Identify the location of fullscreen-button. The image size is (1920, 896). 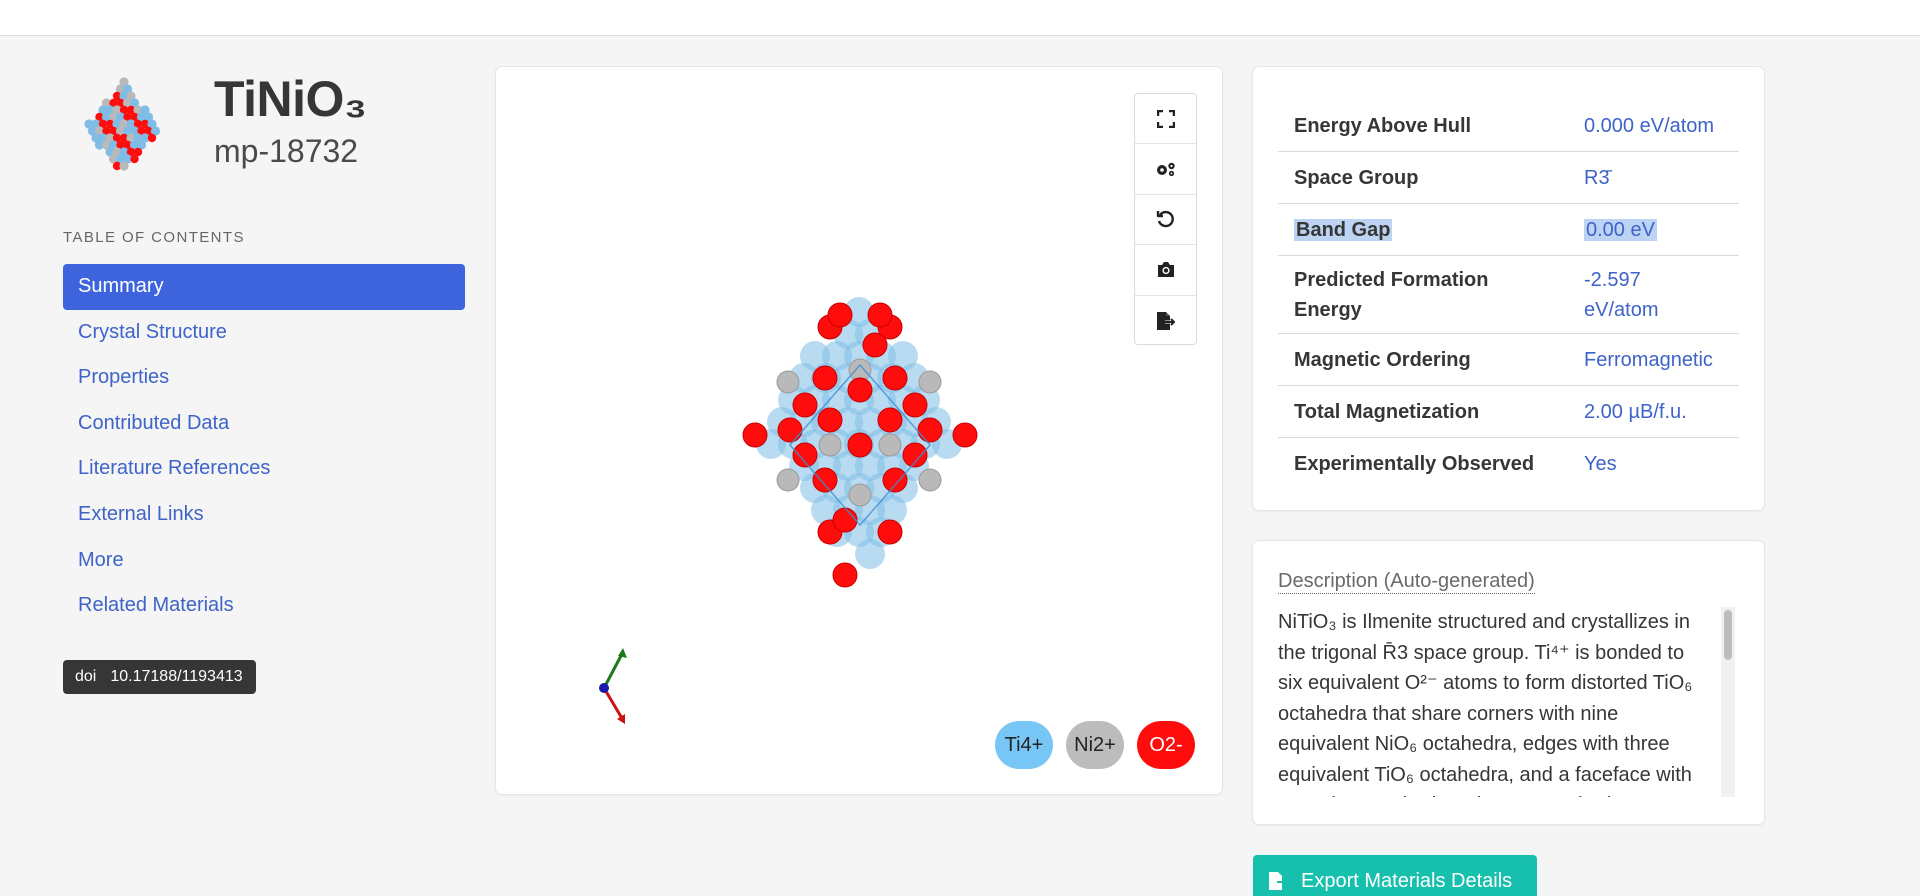
(1165, 119).